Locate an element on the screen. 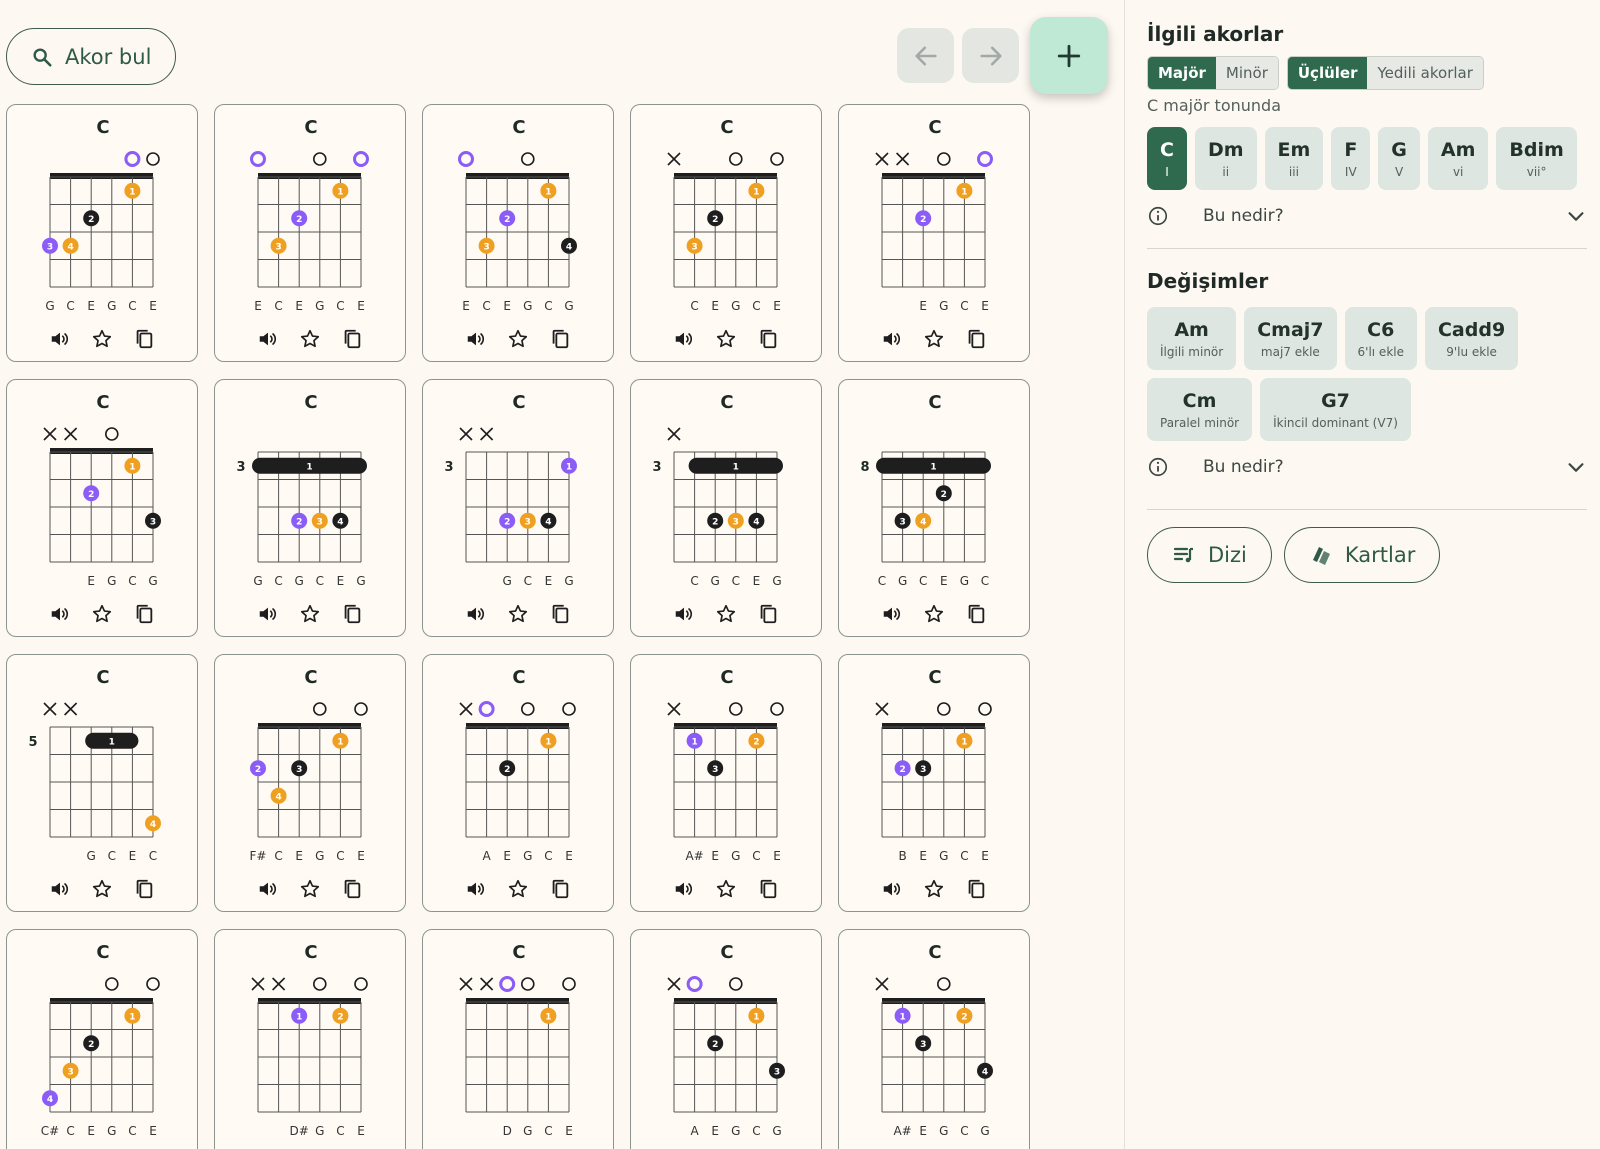  change-chip: Am İlgili minör is located at coordinates (1192, 338).